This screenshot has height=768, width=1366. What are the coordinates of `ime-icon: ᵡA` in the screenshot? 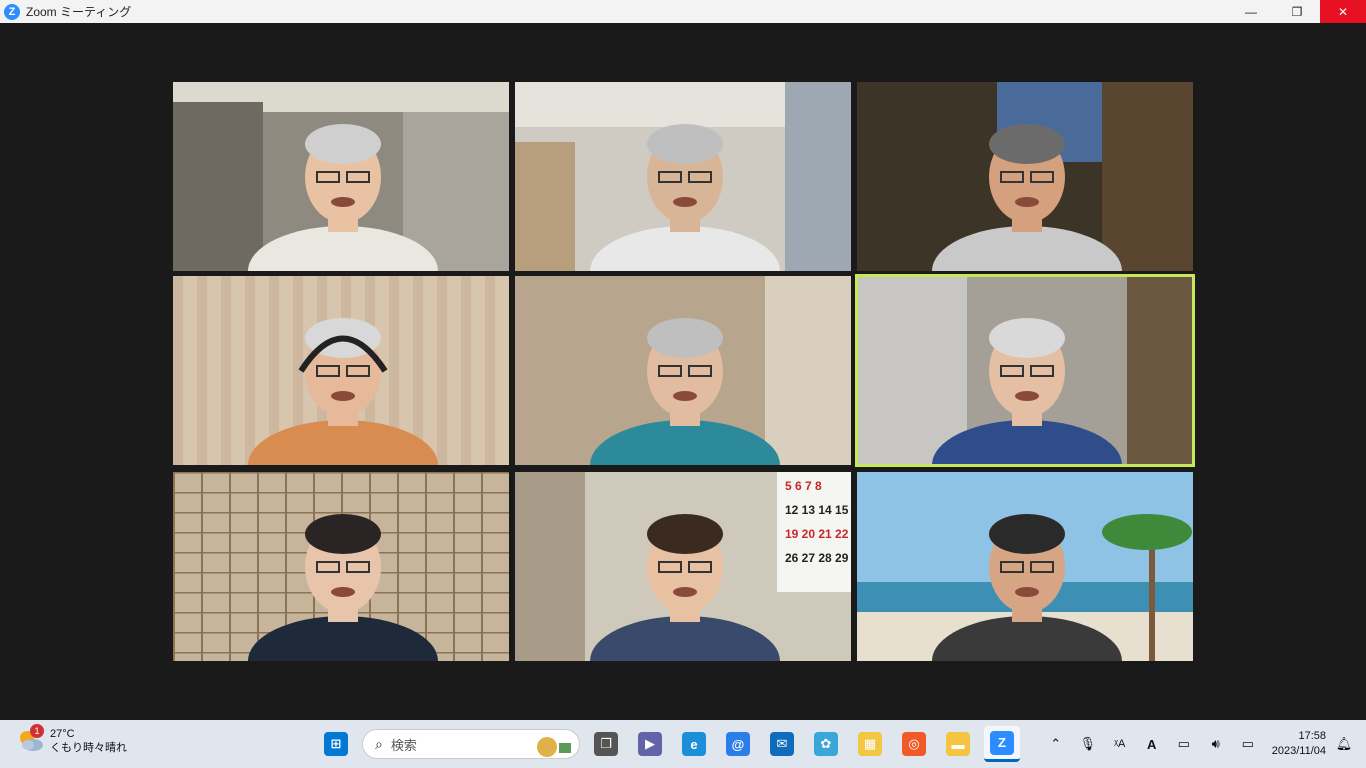 It's located at (1120, 744).